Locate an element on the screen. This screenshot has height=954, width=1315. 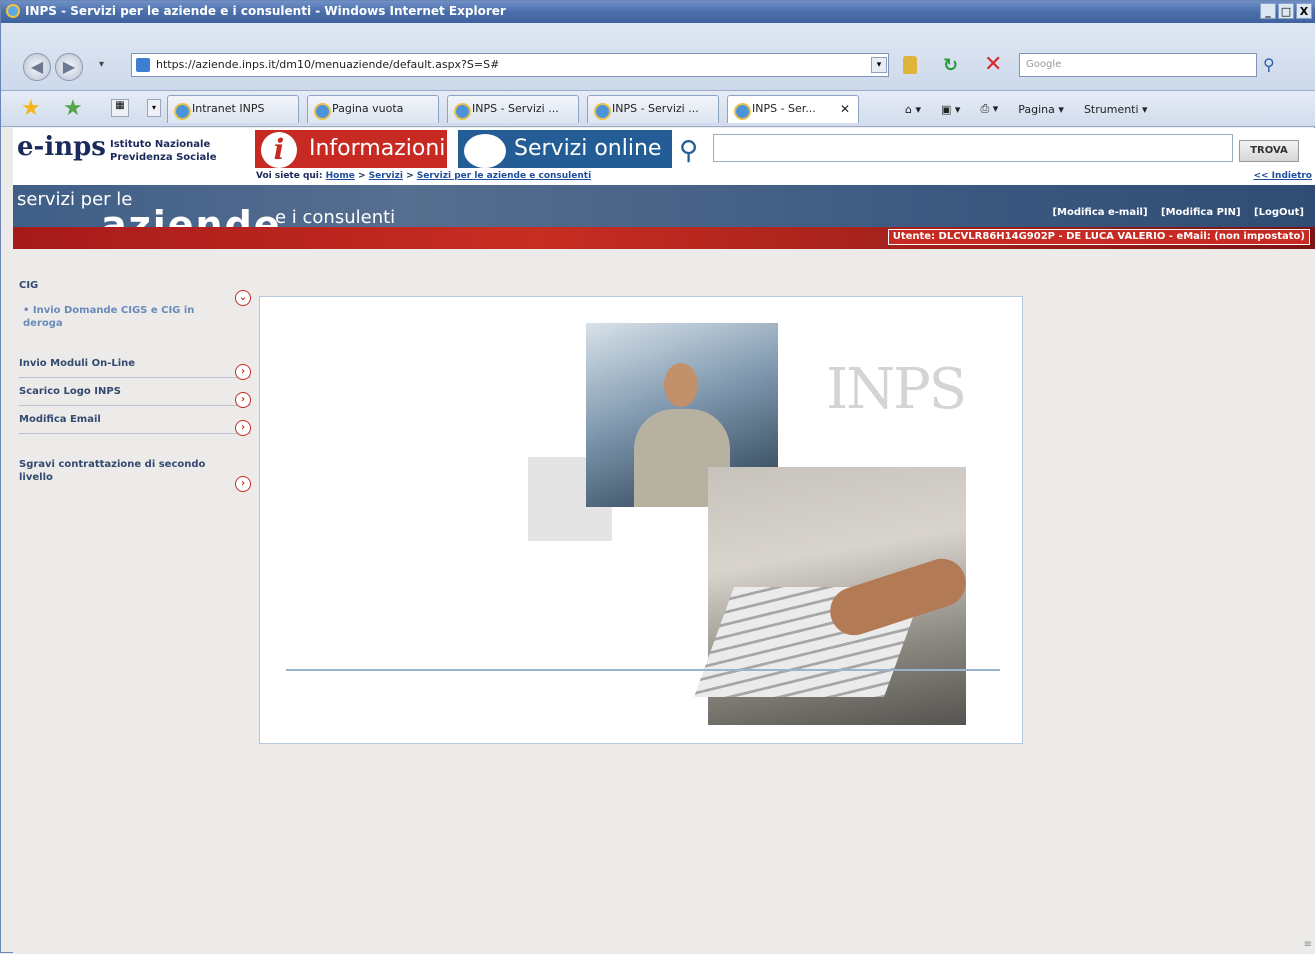
info-icon: i is located at coordinates (279, 150).